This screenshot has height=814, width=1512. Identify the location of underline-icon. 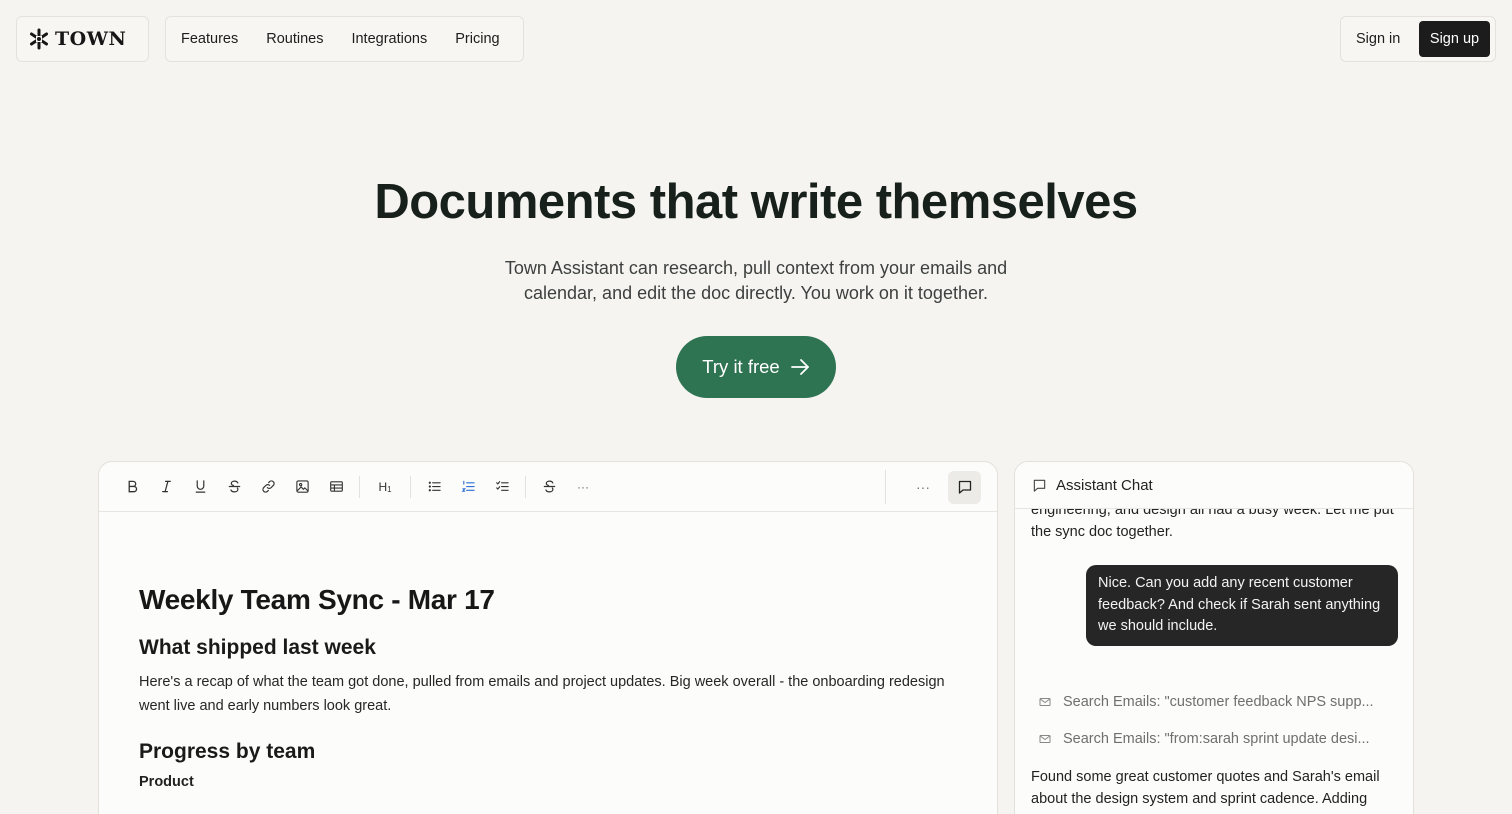
(200, 487).